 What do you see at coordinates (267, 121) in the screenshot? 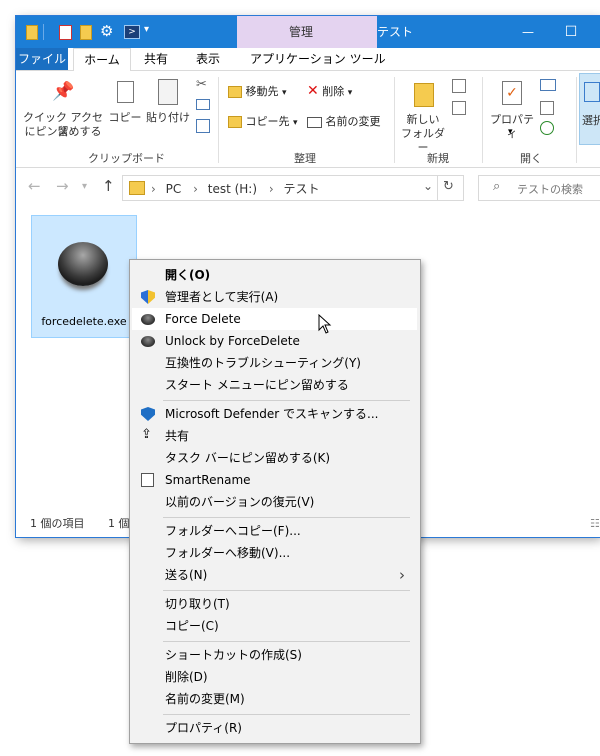
I see `copy-to-label: コピー先` at bounding box center [267, 121].